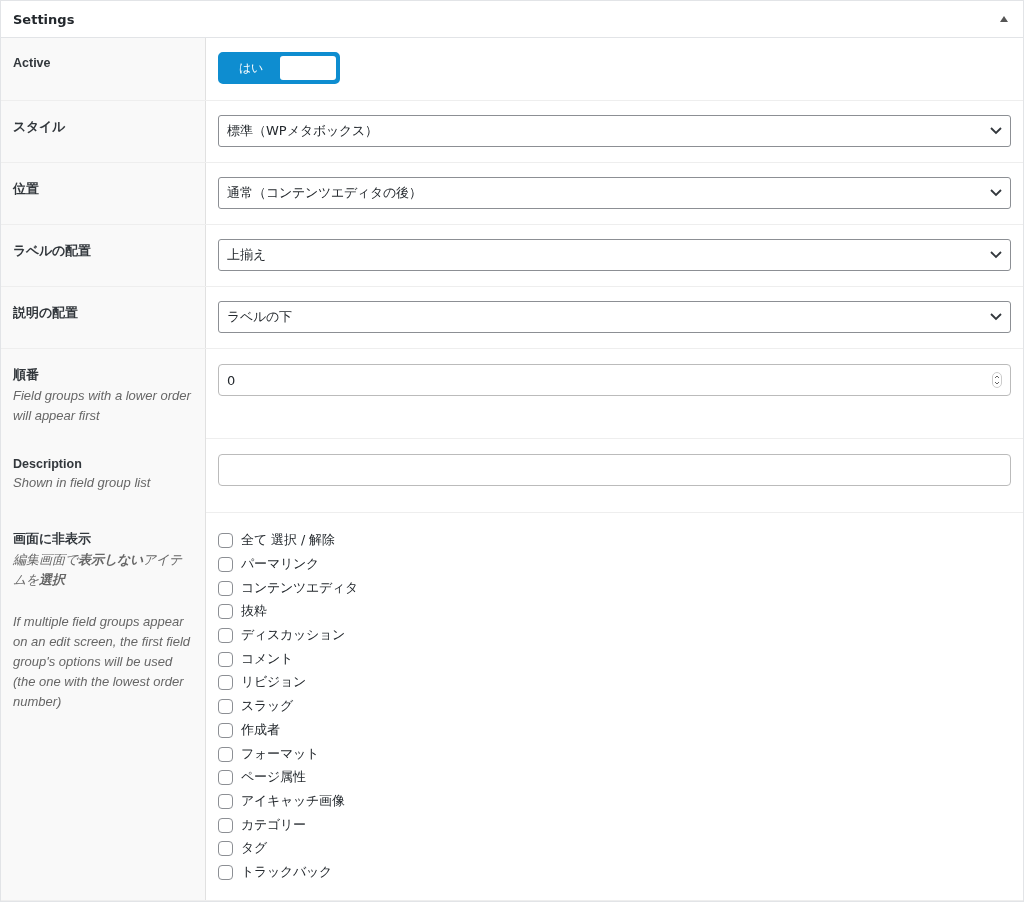 This screenshot has height=902, width=1024. Describe the element at coordinates (614, 801) in the screenshot. I see `checkbox-option: アイキャッチ画像` at that location.